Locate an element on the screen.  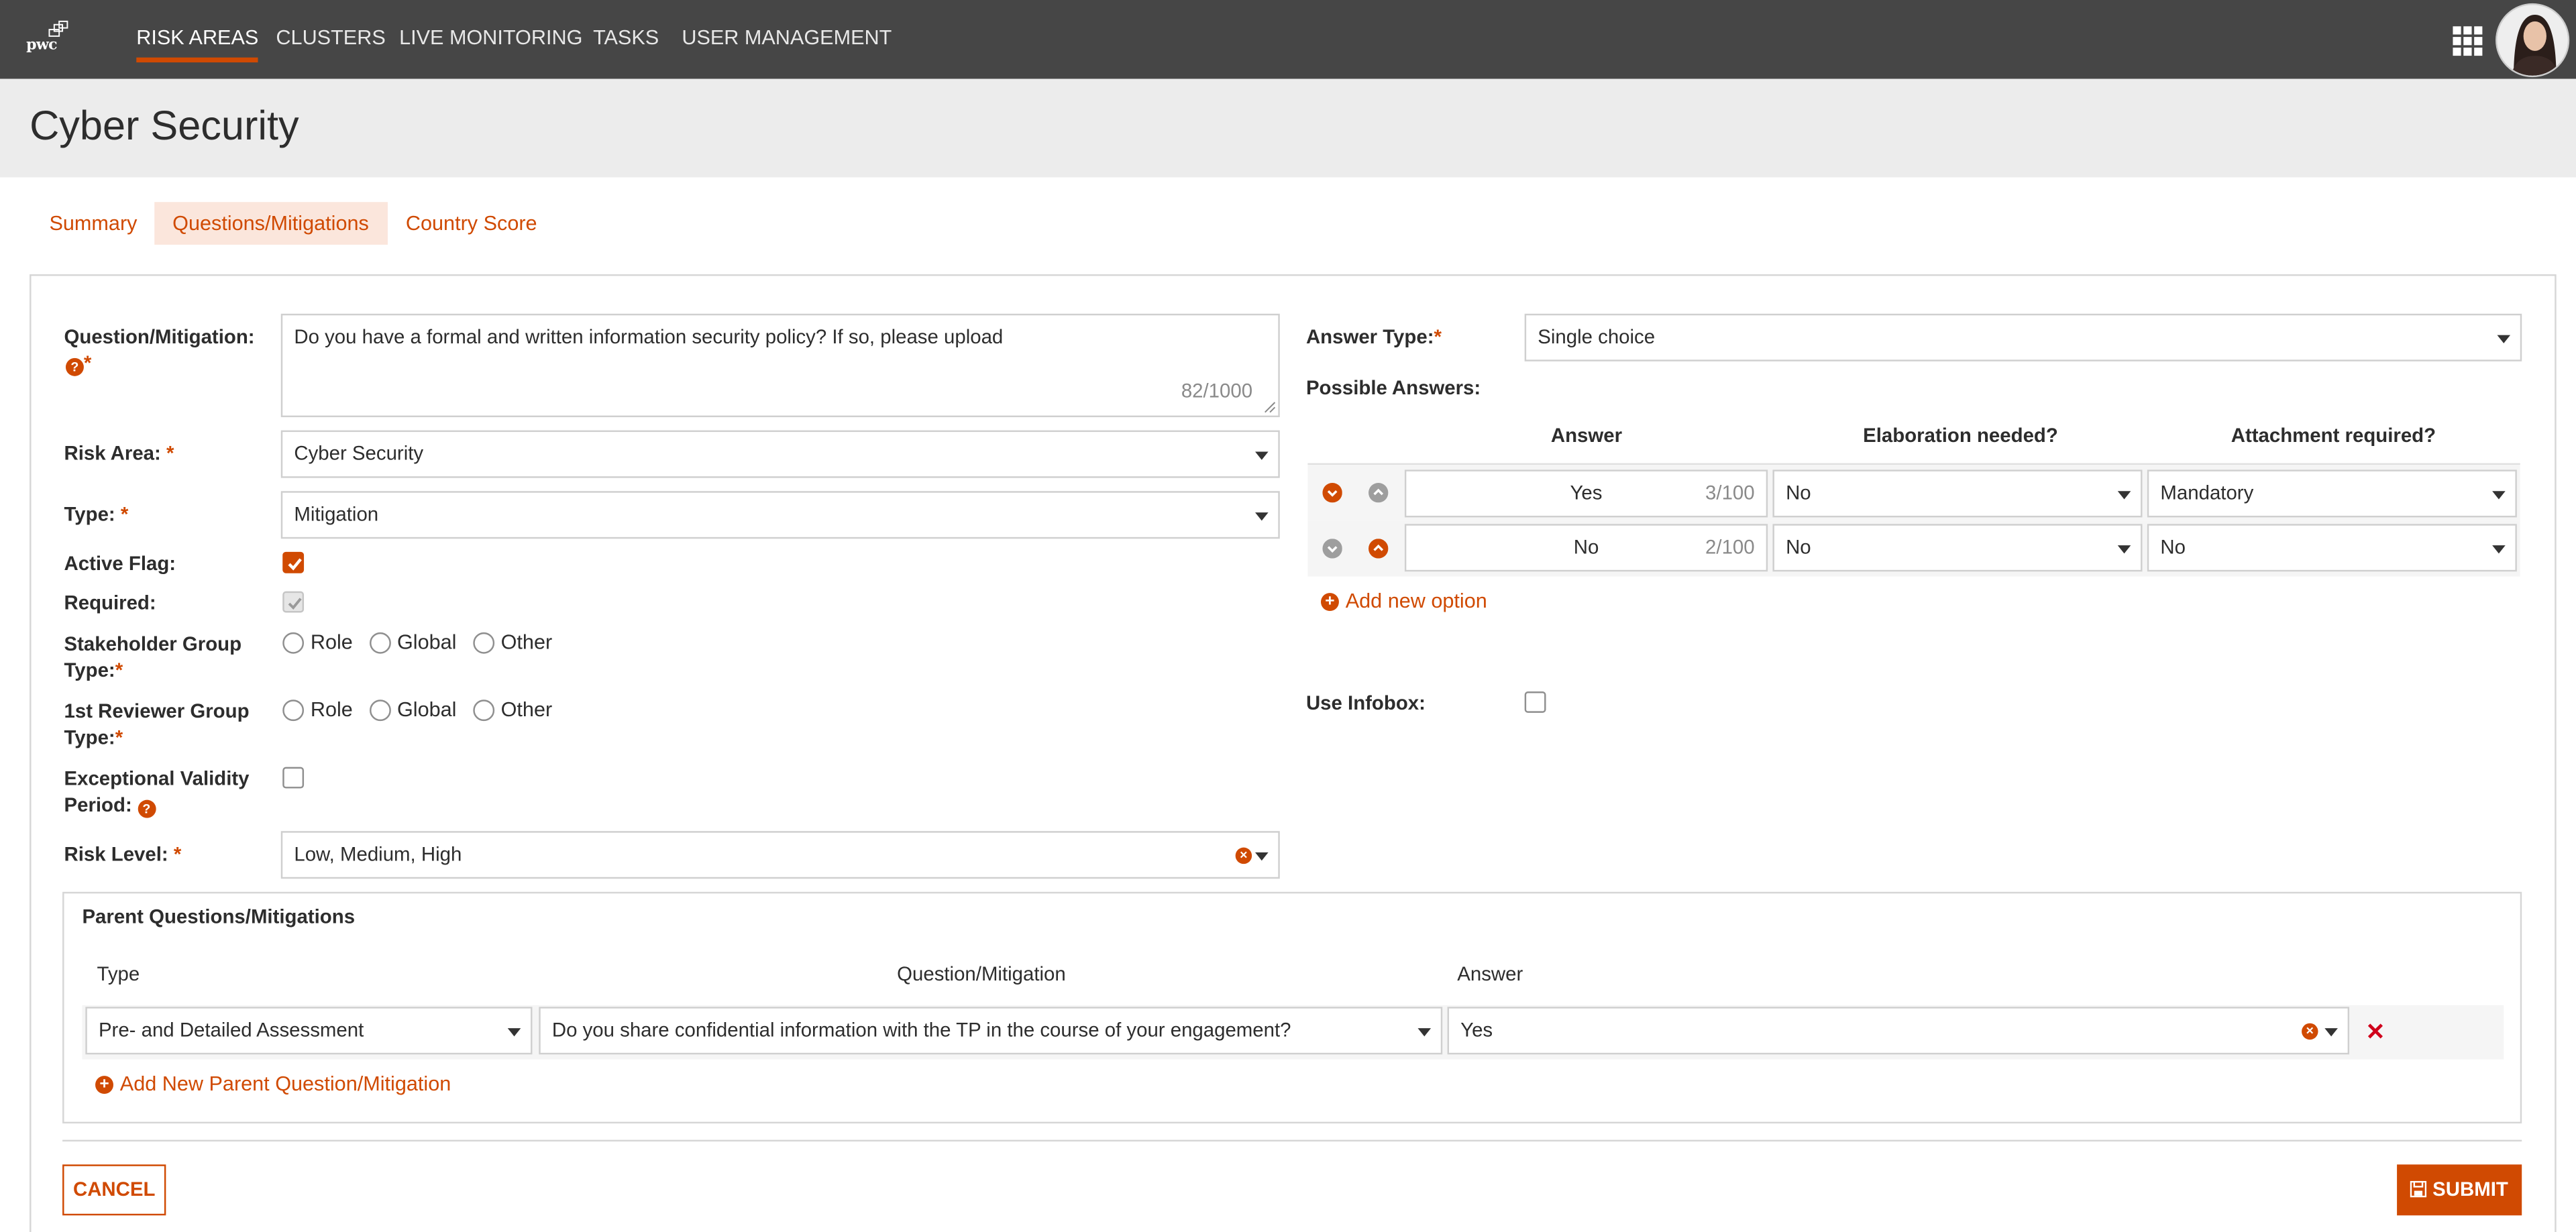
user-avatar is located at coordinates (2533, 40).